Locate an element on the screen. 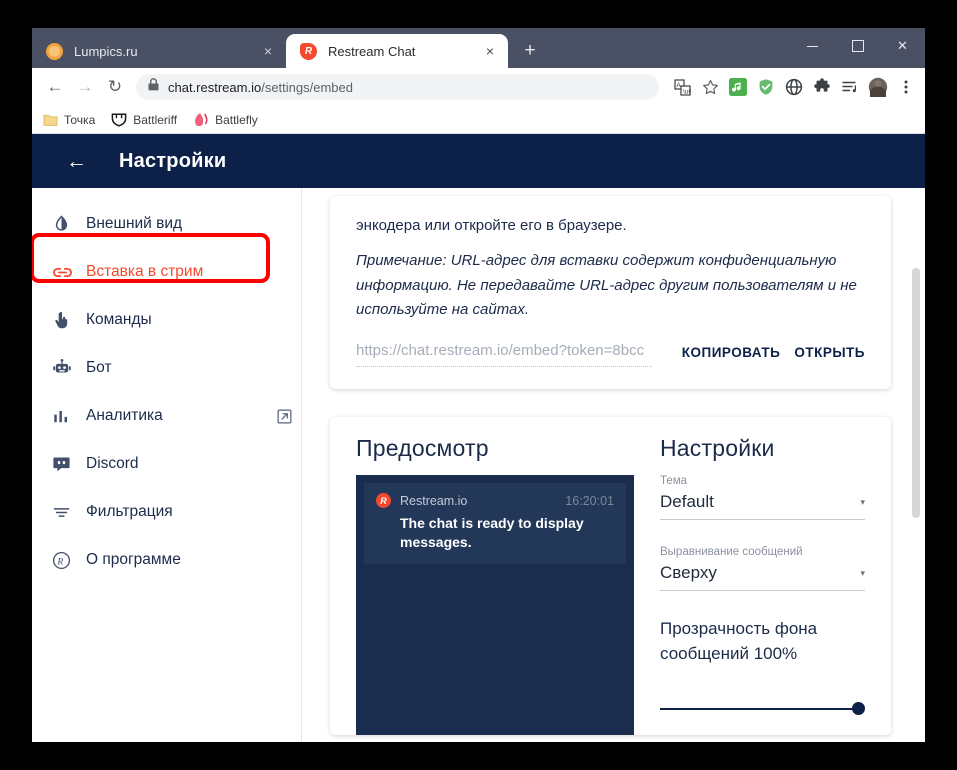 The height and width of the screenshot is (770, 957). hand-pointer-icon is located at coordinates (69, 320).